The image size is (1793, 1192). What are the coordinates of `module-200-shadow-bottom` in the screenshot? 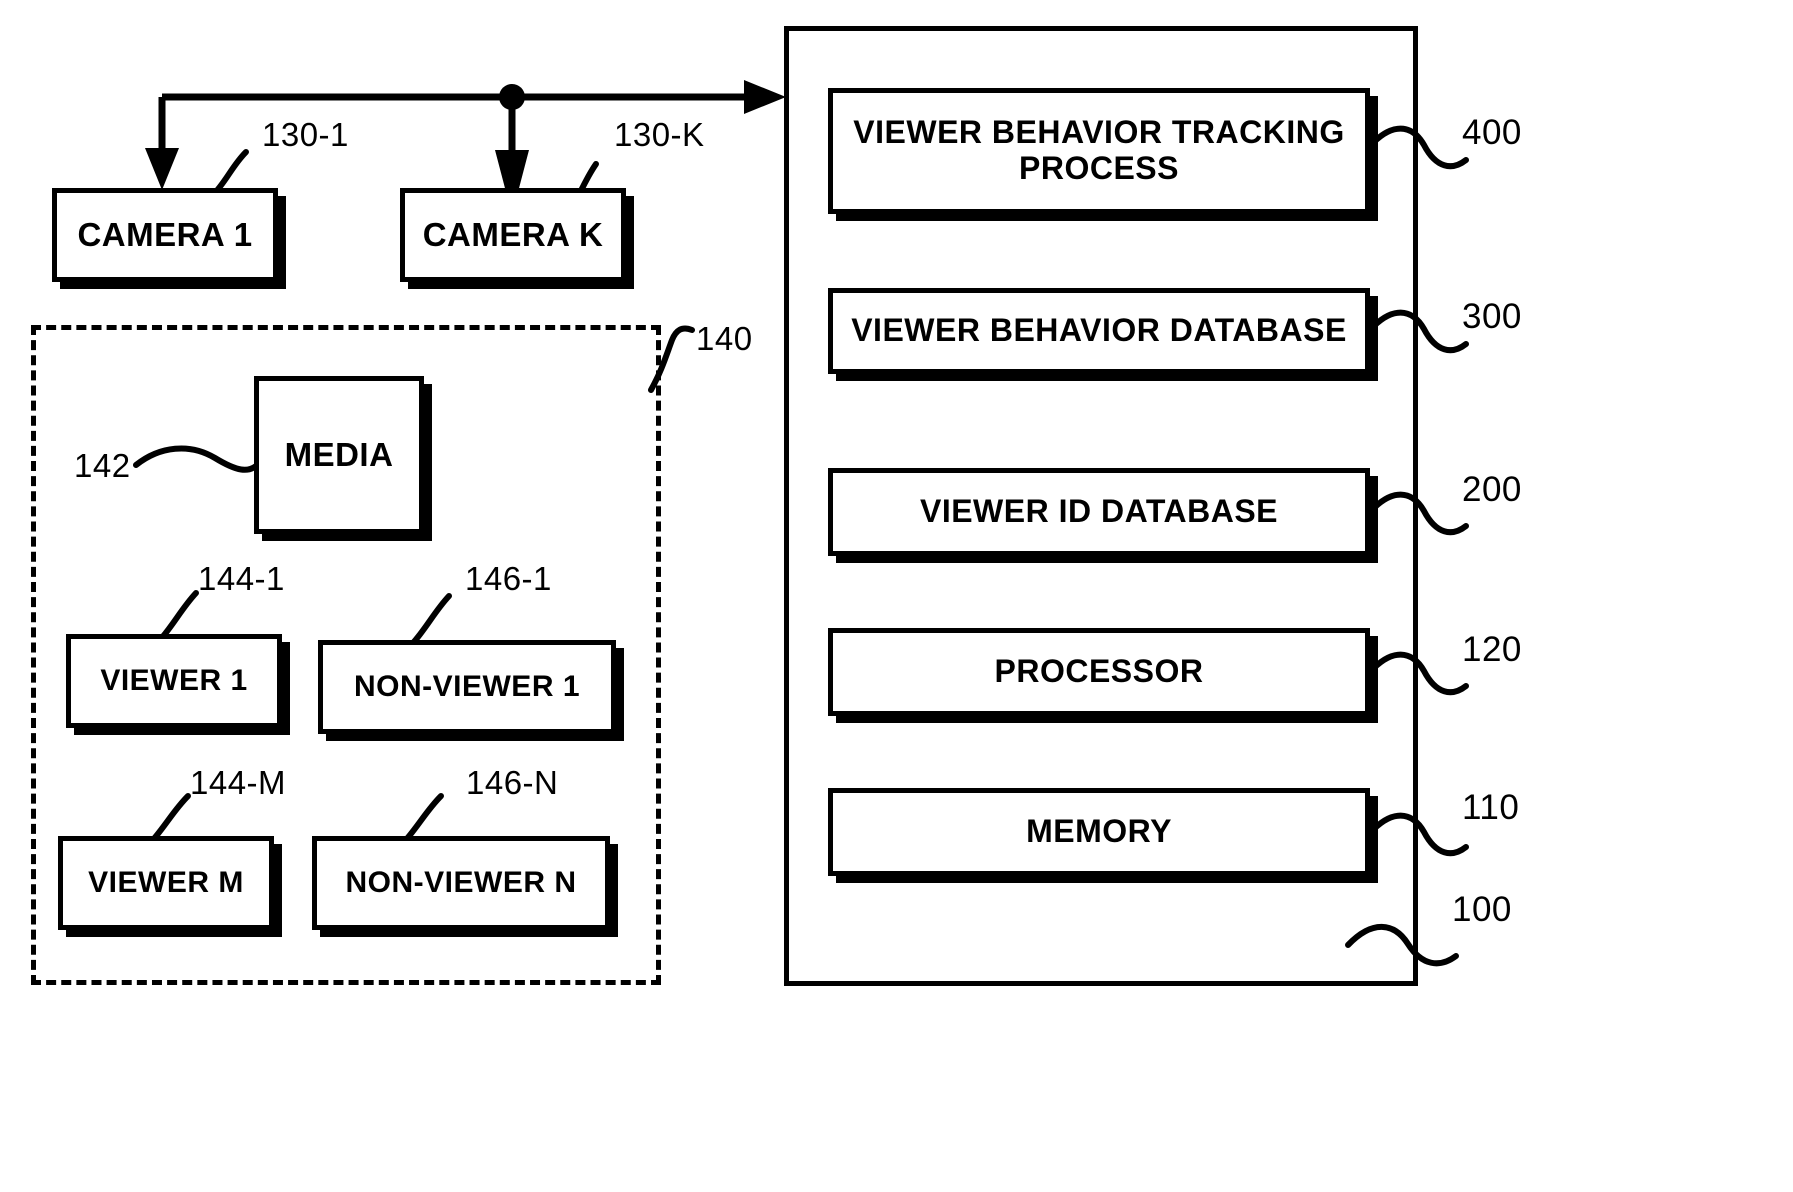 It's located at (1107, 559).